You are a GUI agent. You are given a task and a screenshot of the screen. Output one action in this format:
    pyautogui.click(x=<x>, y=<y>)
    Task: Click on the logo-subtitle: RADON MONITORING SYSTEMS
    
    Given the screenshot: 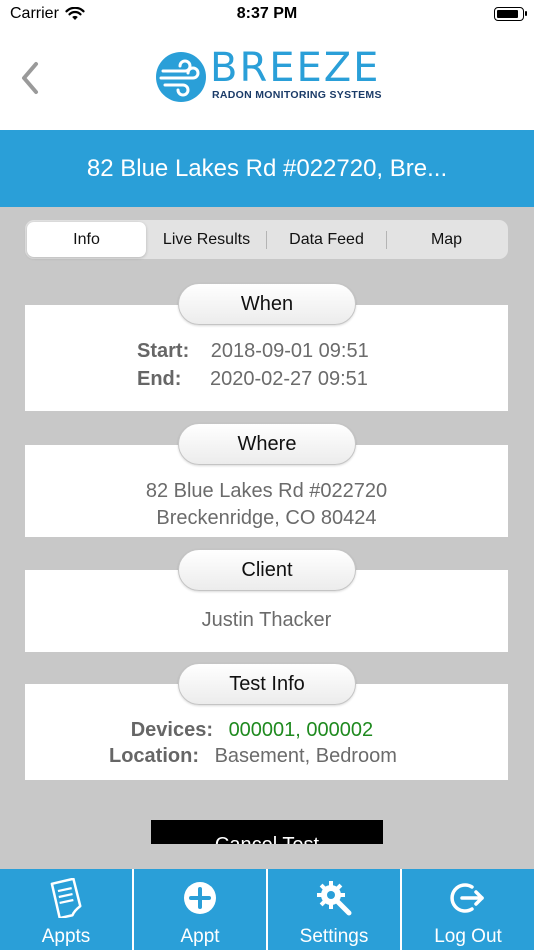 What is the action you would take?
    pyautogui.click(x=297, y=95)
    